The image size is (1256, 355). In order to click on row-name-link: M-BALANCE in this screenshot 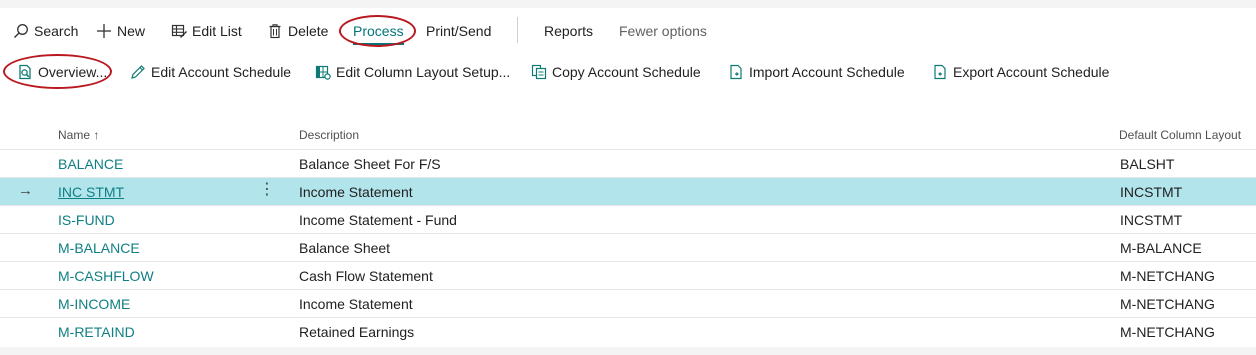, I will do `click(99, 248)`.